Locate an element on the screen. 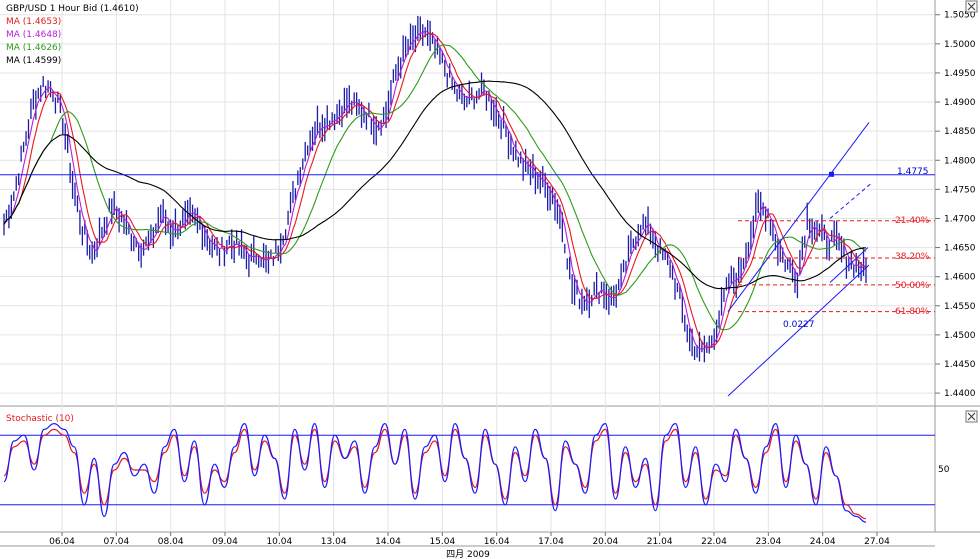 Image resolution: width=980 pixels, height=559 pixels. date-tick-label: 10.04 is located at coordinates (279, 542).